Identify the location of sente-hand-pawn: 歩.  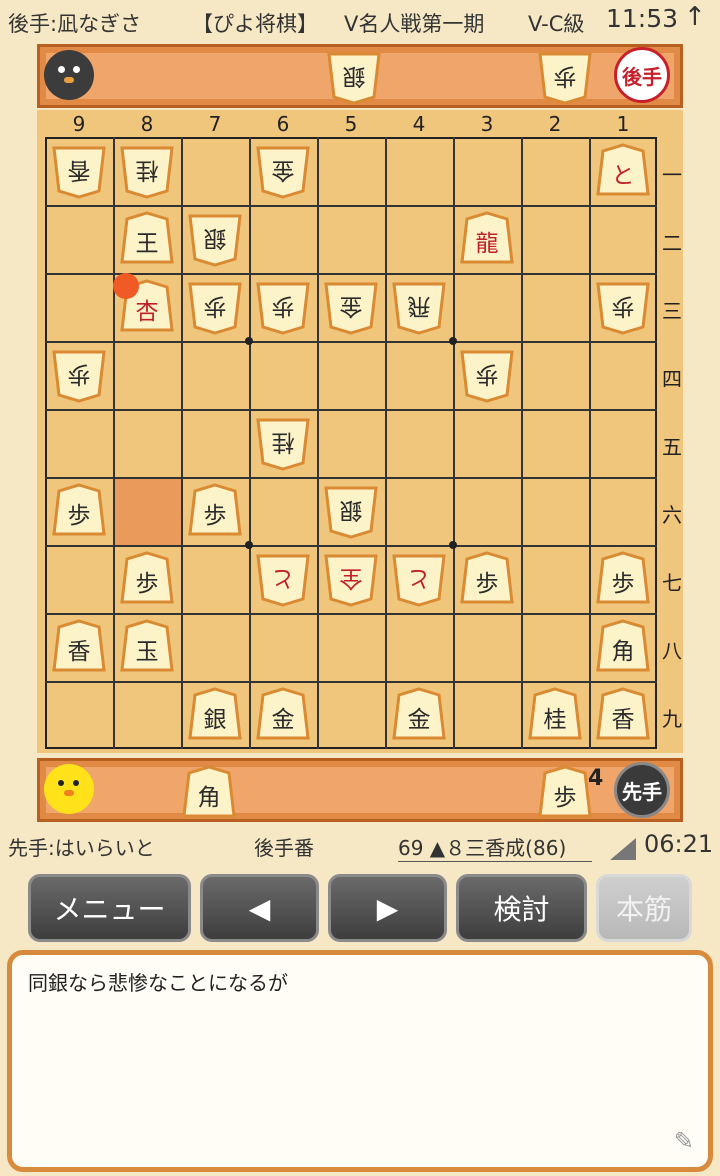
(565, 793).